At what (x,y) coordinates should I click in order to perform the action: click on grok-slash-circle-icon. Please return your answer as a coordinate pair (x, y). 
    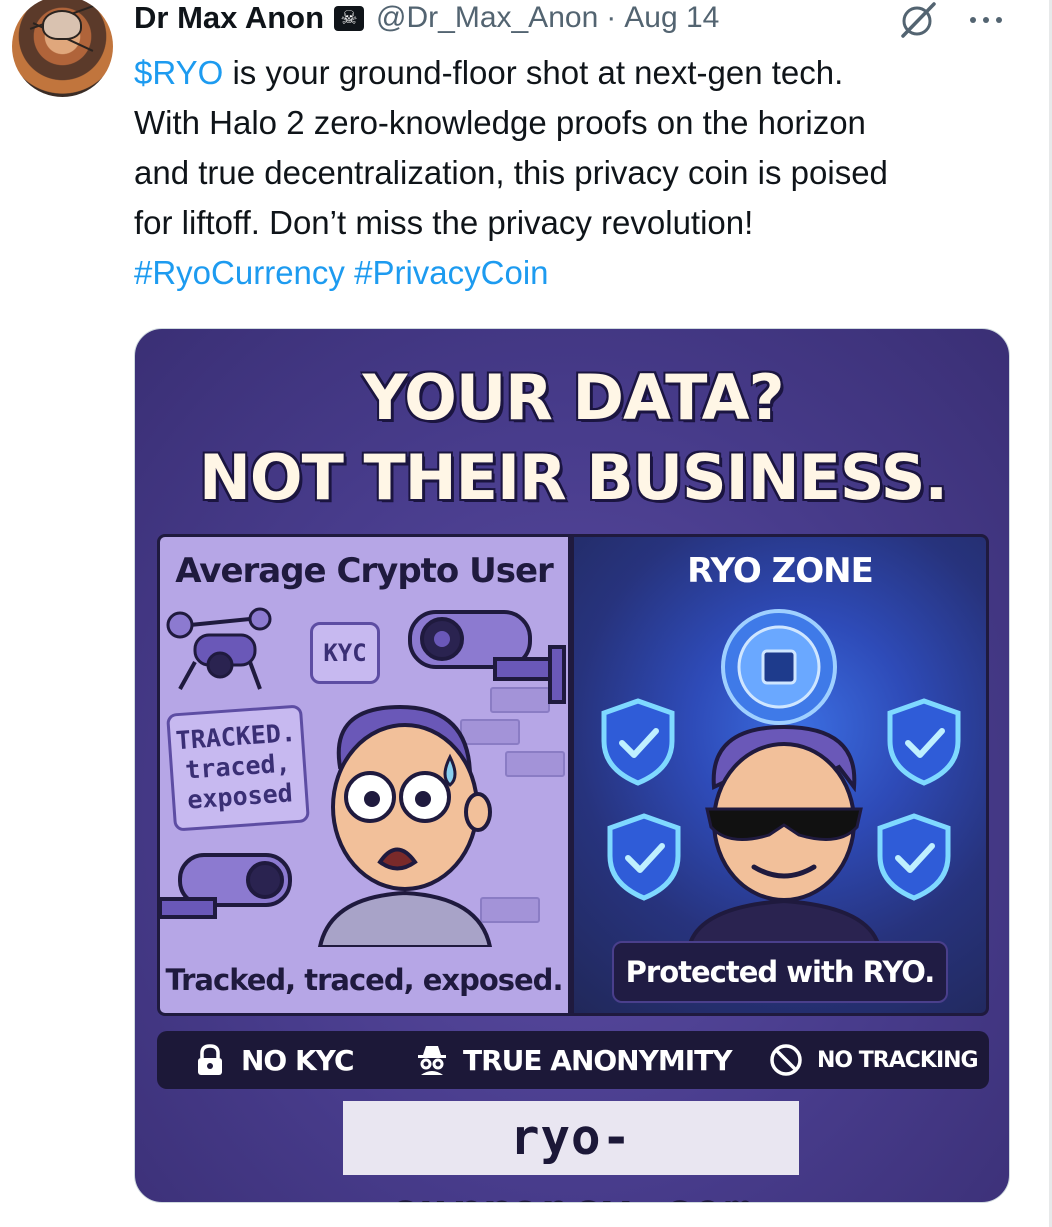
    Looking at the image, I should click on (918, 20).